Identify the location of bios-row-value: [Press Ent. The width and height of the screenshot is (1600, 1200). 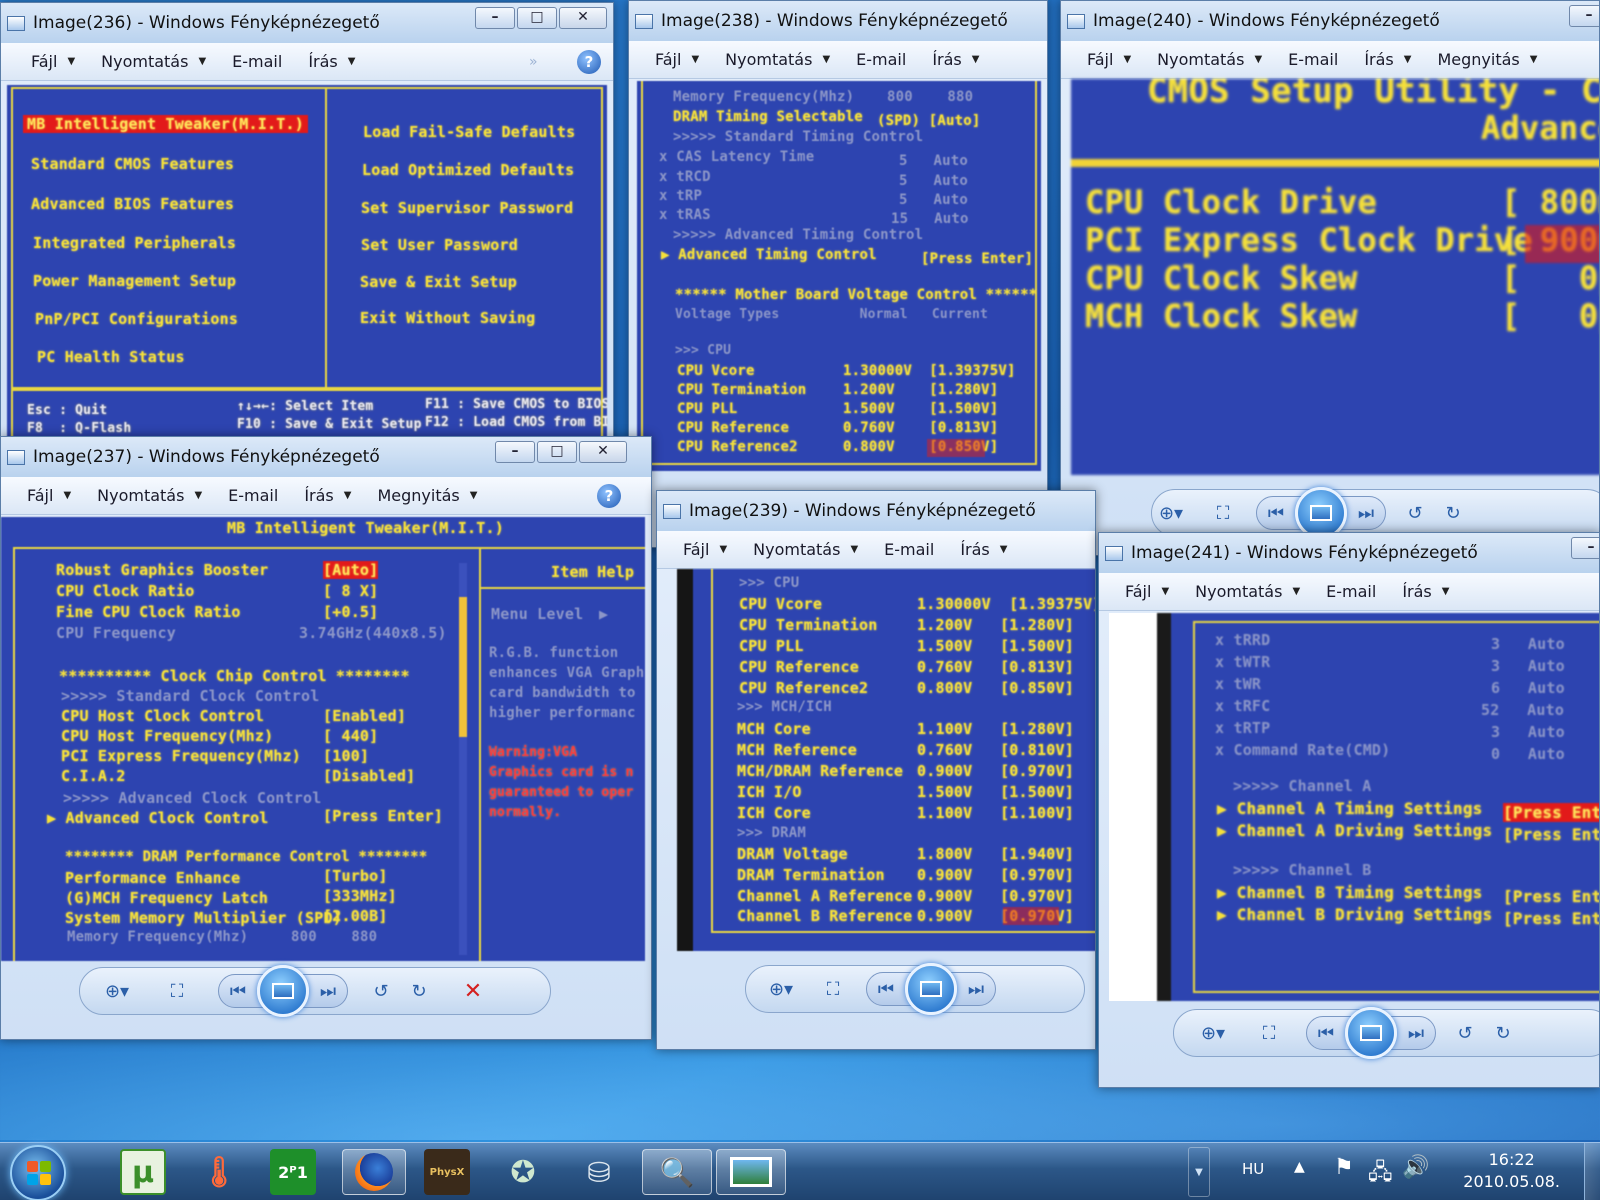
(1551, 896).